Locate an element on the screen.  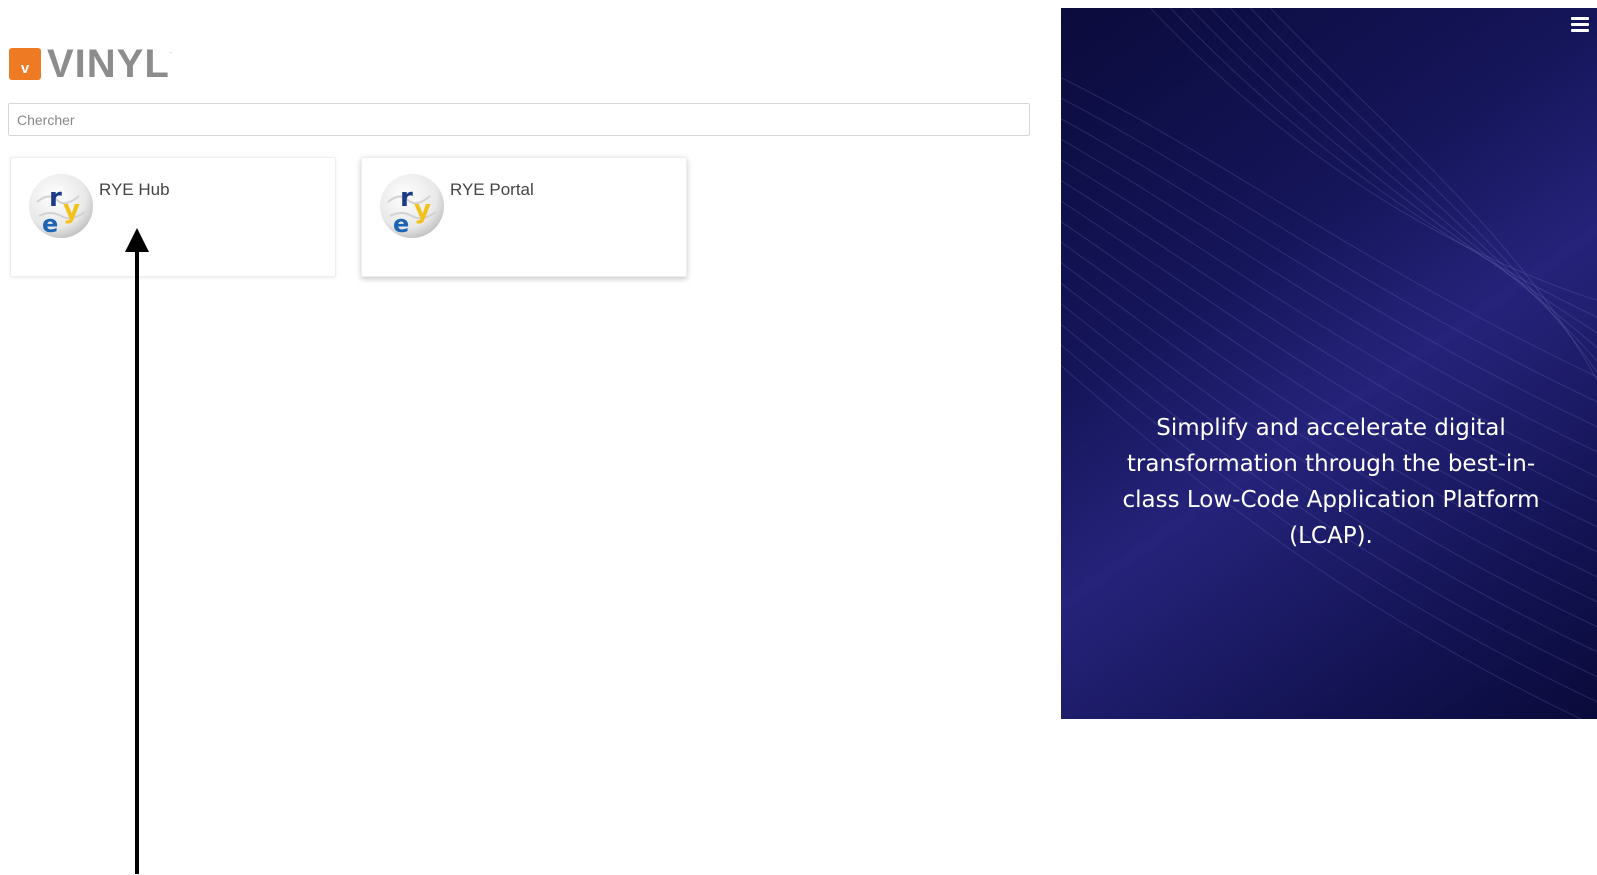
tile-label: RYE Portal is located at coordinates (492, 189).